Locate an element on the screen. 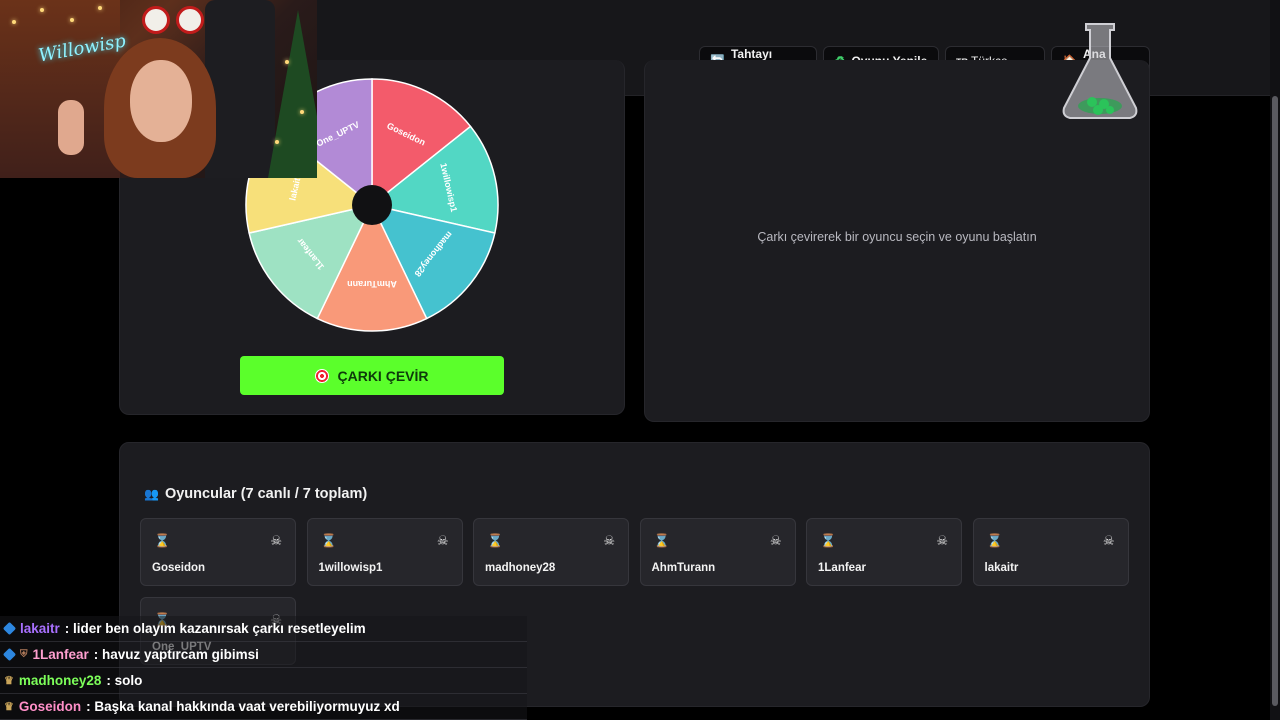  people-icon: 👥 is located at coordinates (151, 494).